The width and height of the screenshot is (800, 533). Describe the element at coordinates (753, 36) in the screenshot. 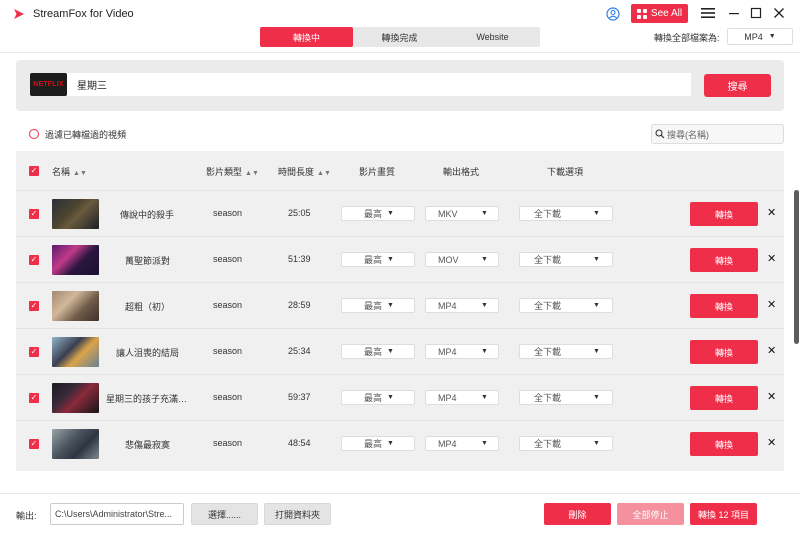

I see `convert-all-format-value: MP4` at that location.